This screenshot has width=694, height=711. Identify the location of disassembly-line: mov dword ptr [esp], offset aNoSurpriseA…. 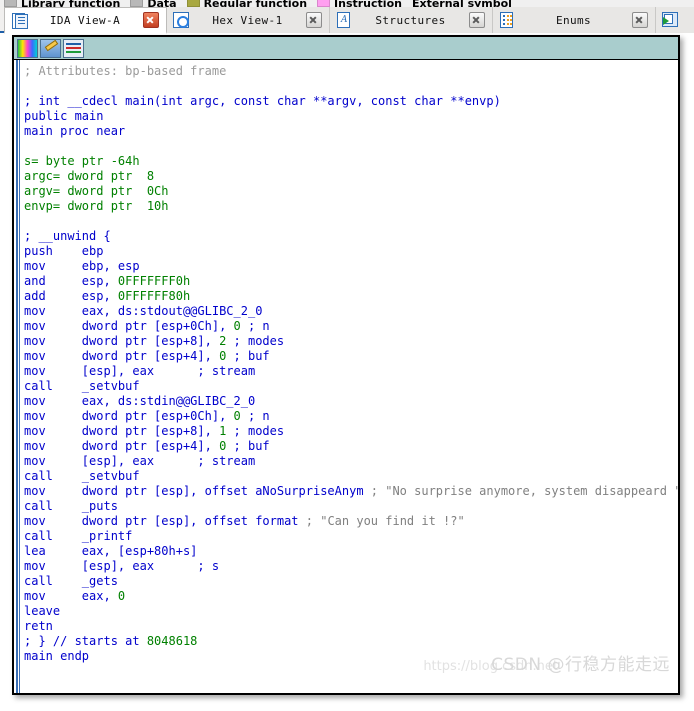
(351, 491).